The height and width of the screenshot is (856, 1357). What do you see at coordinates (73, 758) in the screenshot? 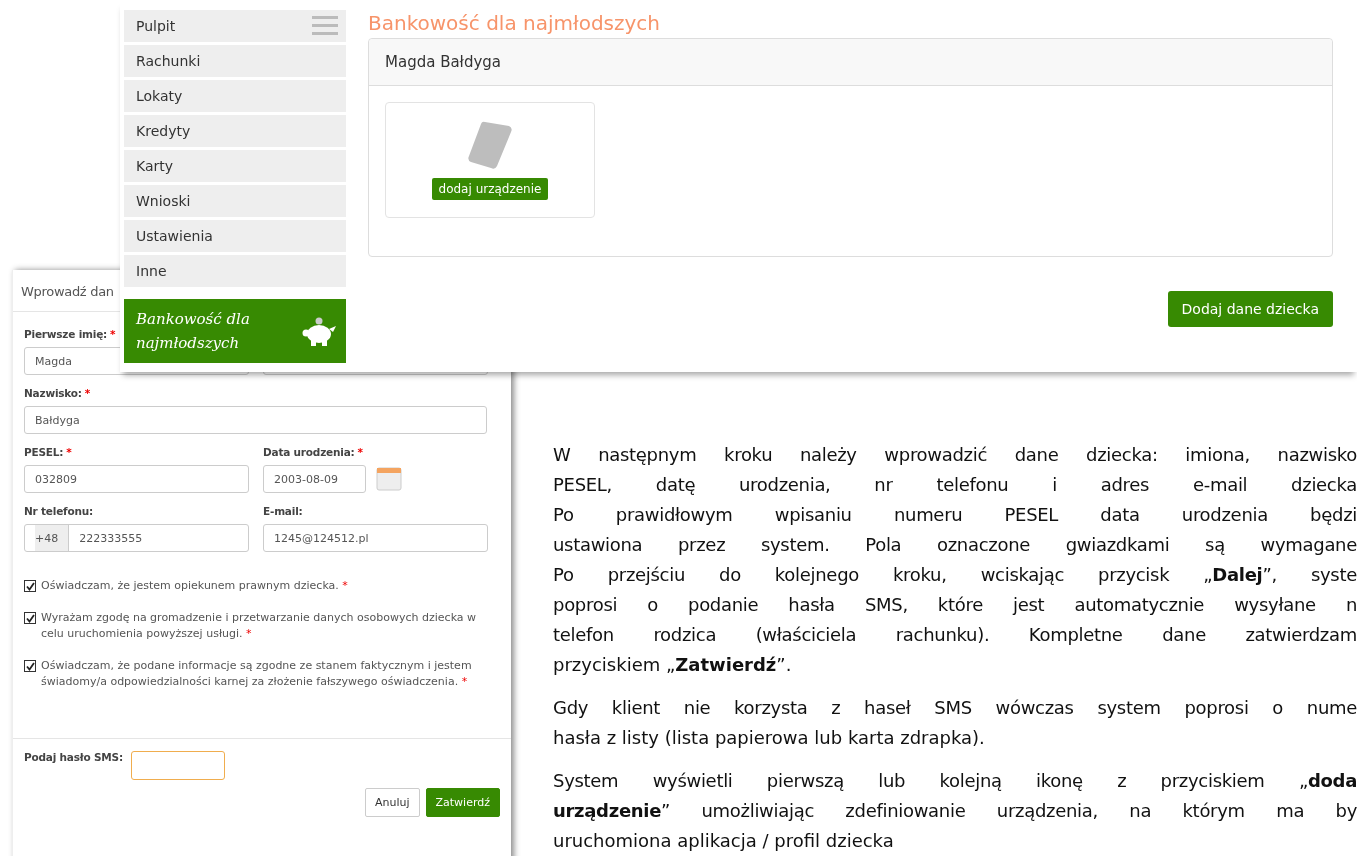
I see `field-label: Podaj hasło SMS:` at bounding box center [73, 758].